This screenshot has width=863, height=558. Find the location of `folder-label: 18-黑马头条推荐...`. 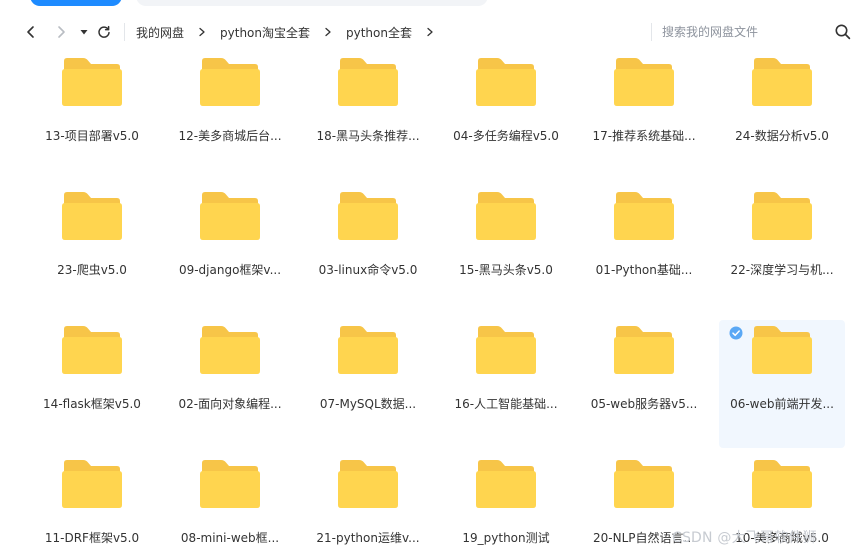

folder-label: 18-黑马头条推荐... is located at coordinates (368, 136).